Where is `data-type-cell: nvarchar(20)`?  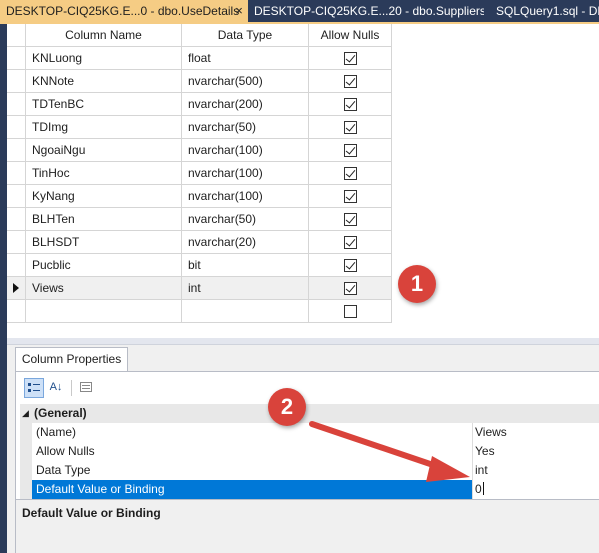
data-type-cell: nvarchar(20) is located at coordinates (245, 242).